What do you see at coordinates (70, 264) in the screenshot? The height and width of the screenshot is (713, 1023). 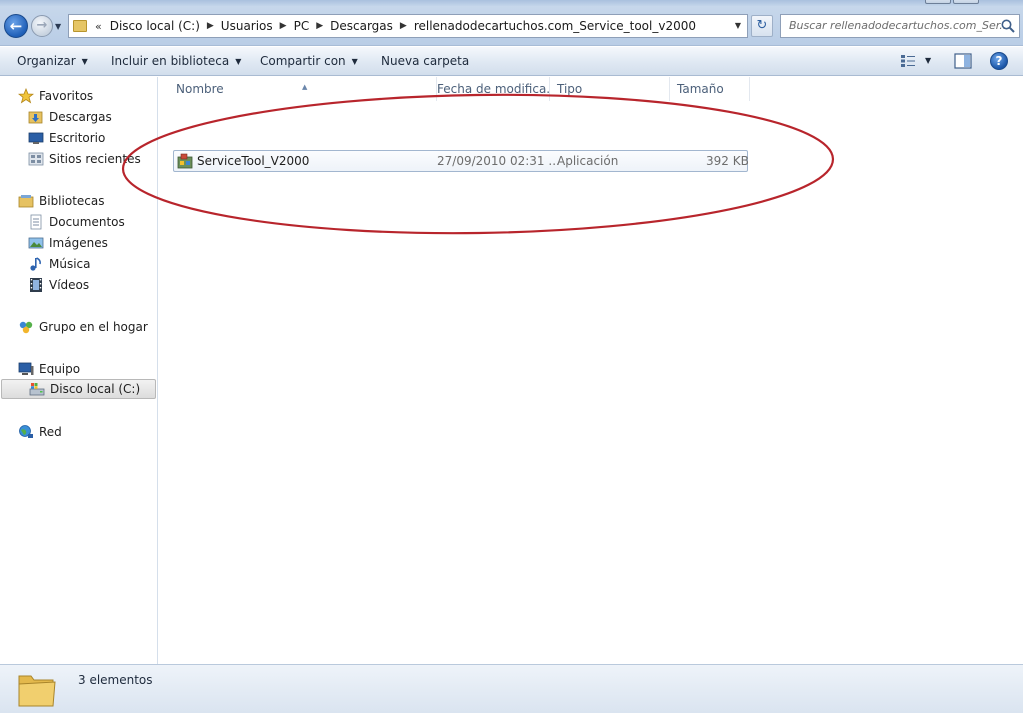 I see `sidebar-item-label: Música` at bounding box center [70, 264].